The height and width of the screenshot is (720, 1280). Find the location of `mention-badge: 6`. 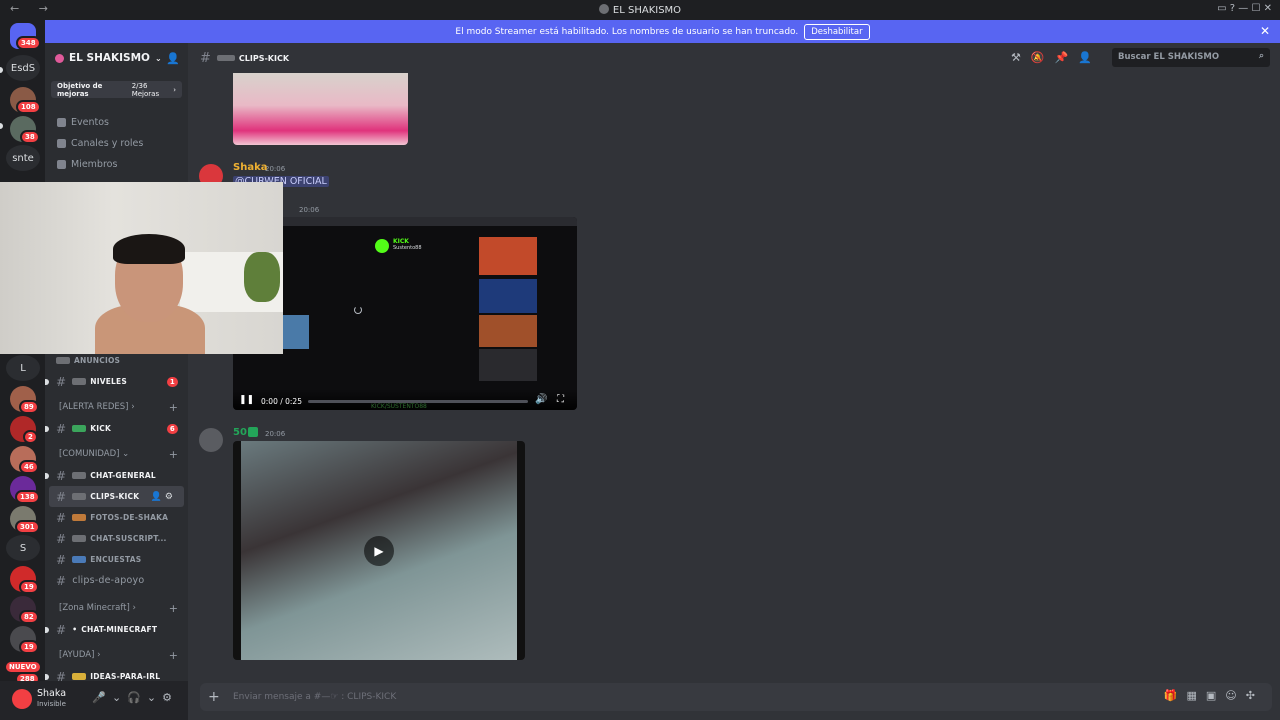

mention-badge: 6 is located at coordinates (172, 428).